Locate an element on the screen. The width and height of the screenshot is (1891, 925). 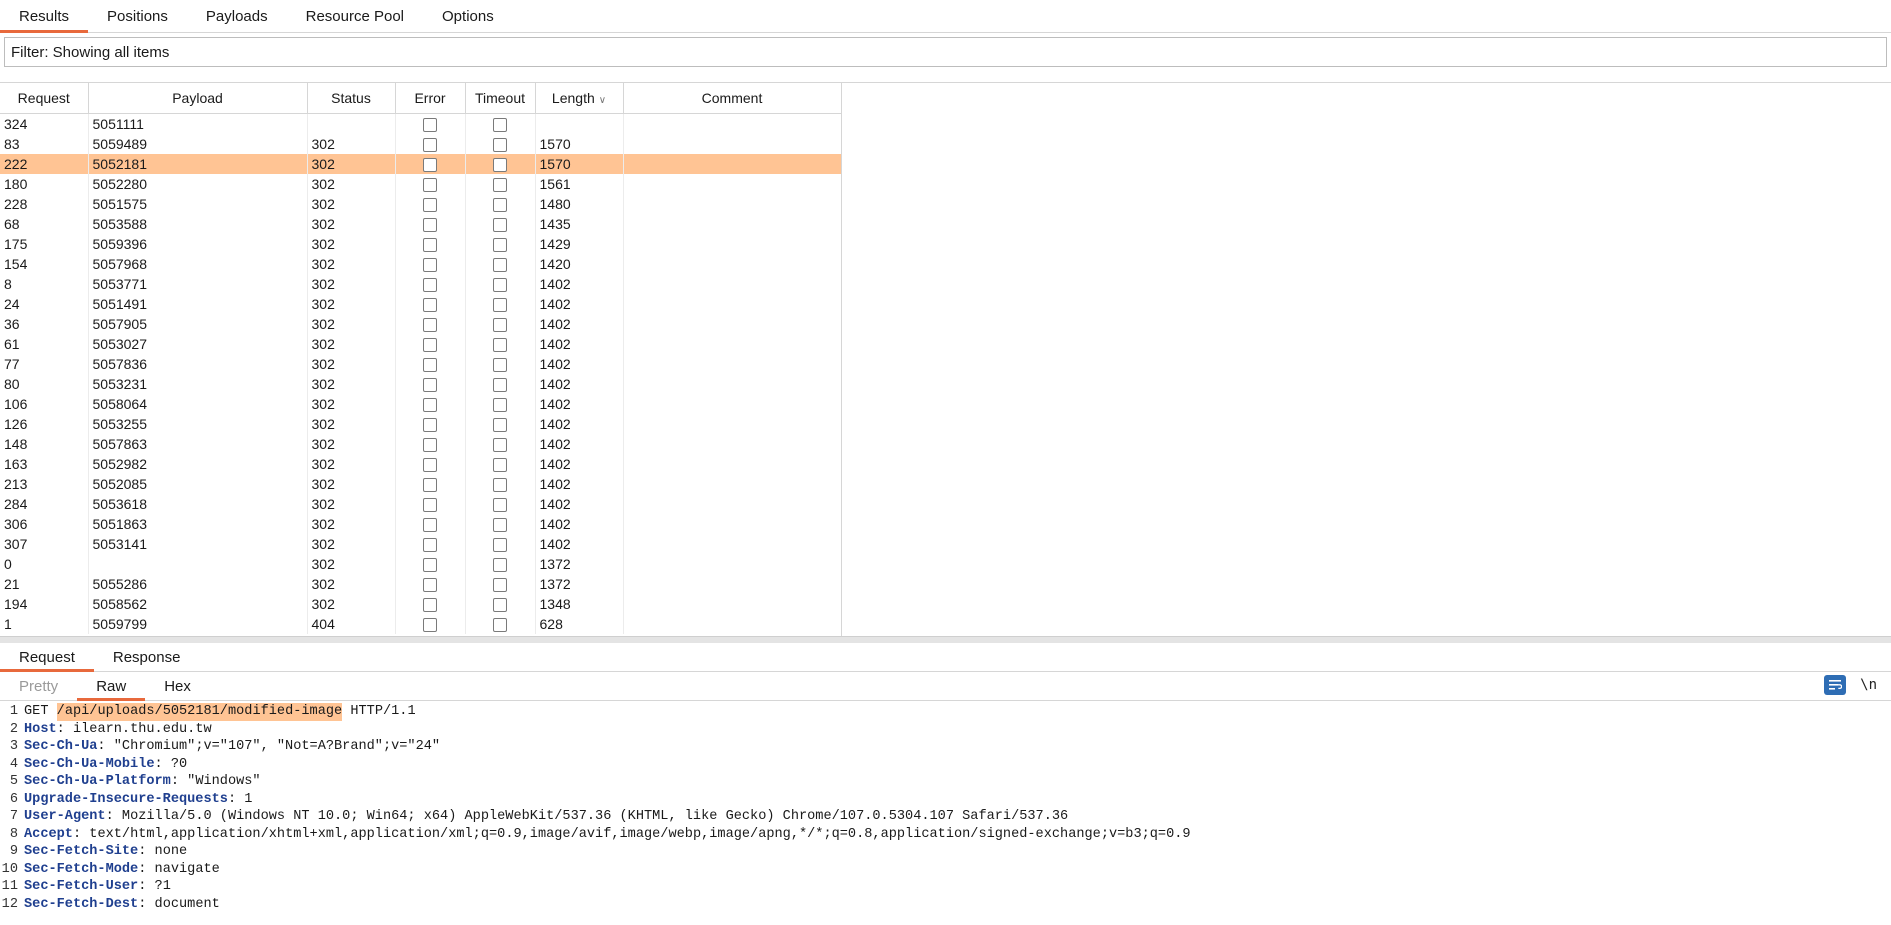
table-row: 1 5059799 404 628 is located at coordinates (421, 624).